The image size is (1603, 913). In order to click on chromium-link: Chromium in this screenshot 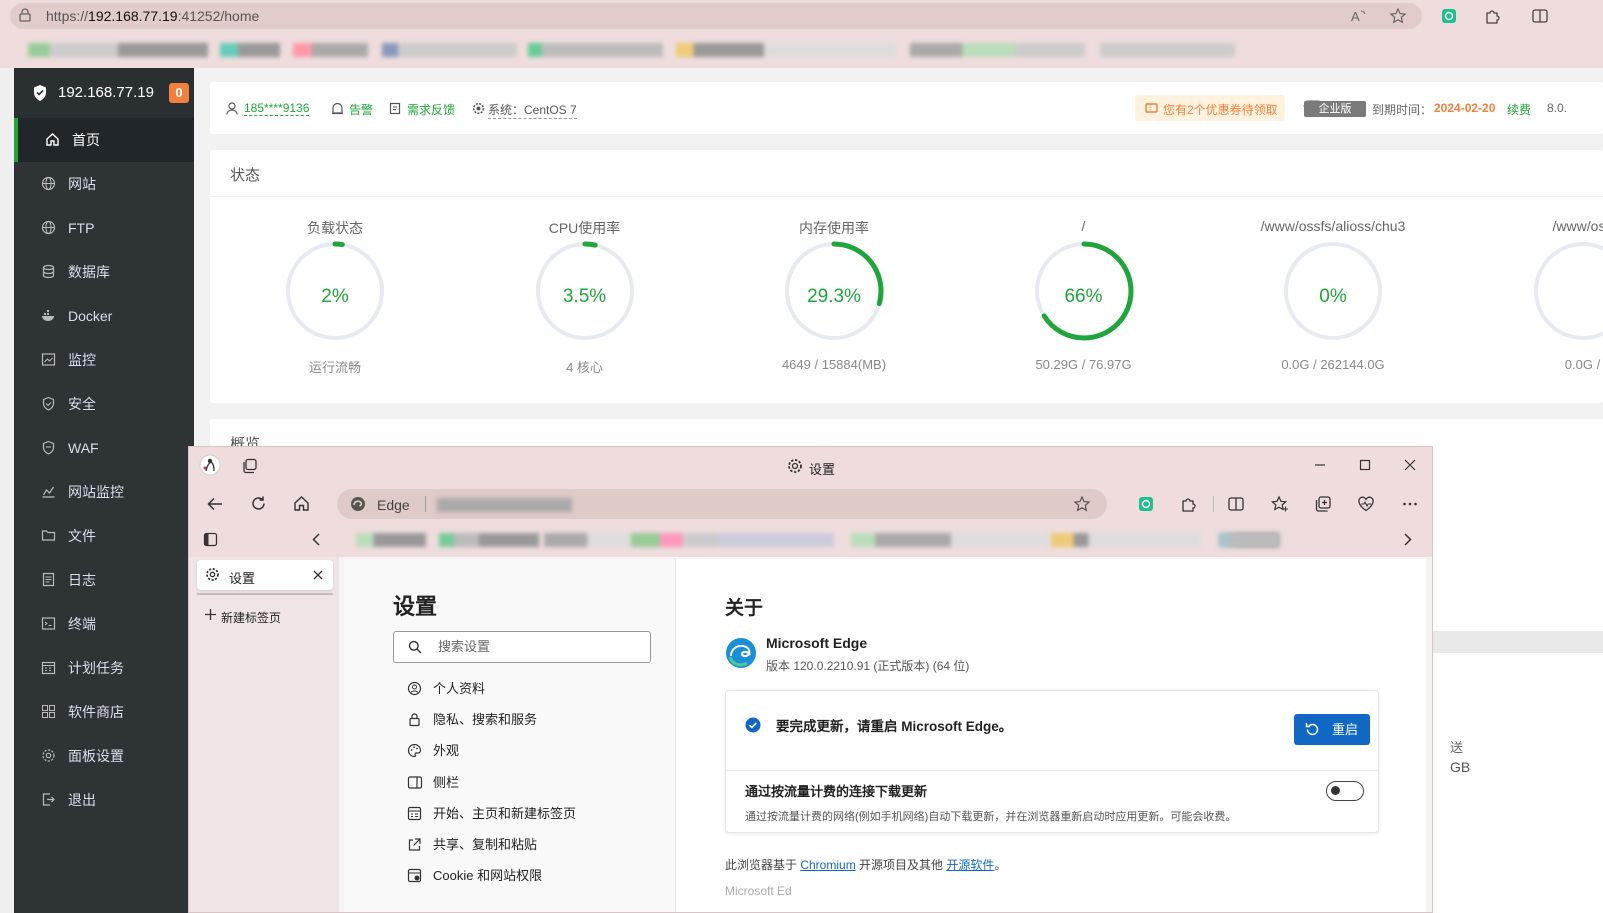, I will do `click(827, 865)`.